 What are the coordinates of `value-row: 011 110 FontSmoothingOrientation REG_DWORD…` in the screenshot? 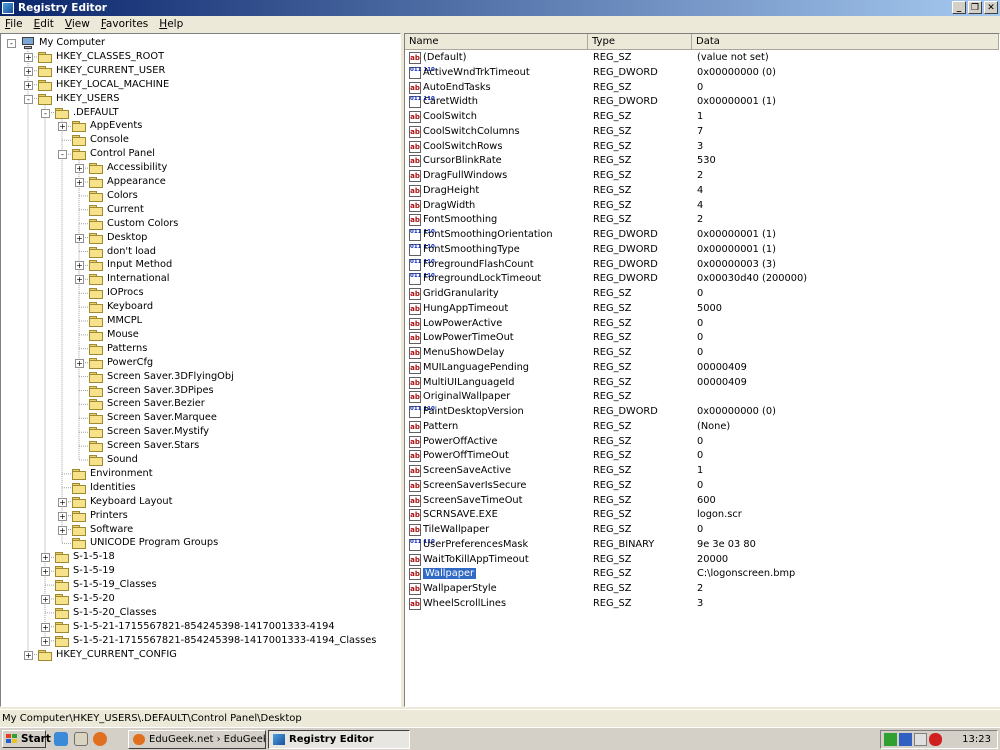 It's located at (702, 235).